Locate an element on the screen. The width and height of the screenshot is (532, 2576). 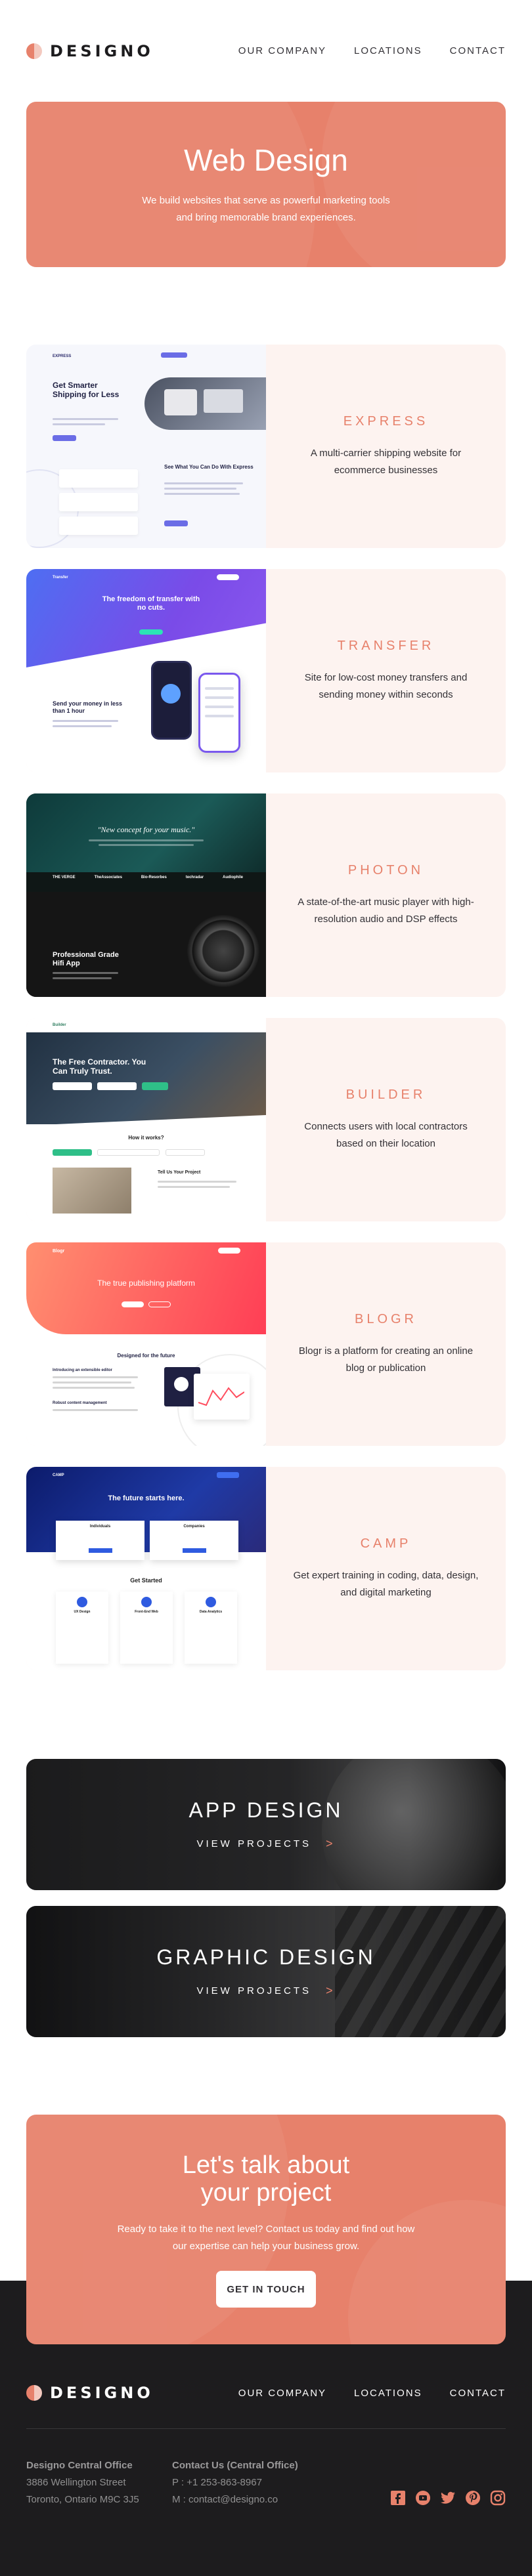
pinterest-icon is located at coordinates (473, 2498).